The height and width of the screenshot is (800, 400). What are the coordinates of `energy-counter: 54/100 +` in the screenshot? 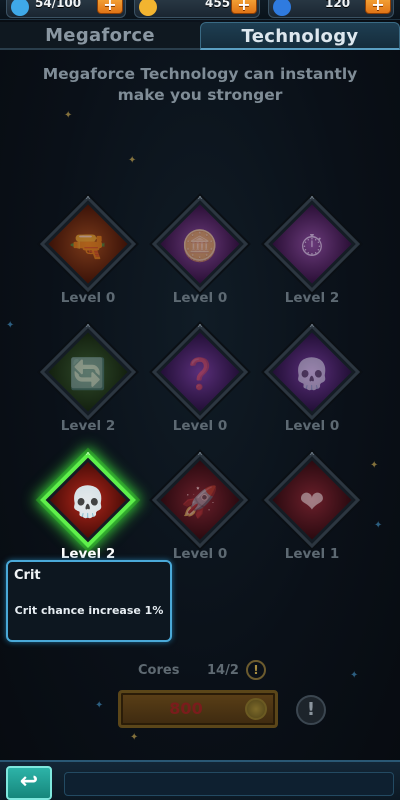 It's located at (66, 9).